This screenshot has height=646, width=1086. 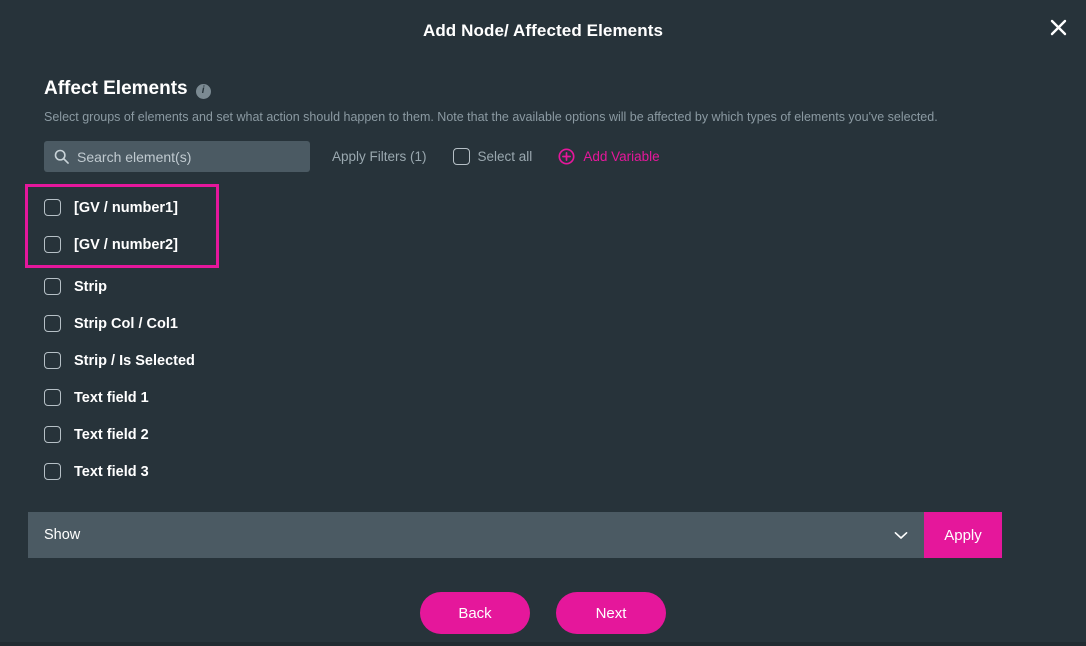 I want to click on element-label: Text field 1, so click(x=111, y=397).